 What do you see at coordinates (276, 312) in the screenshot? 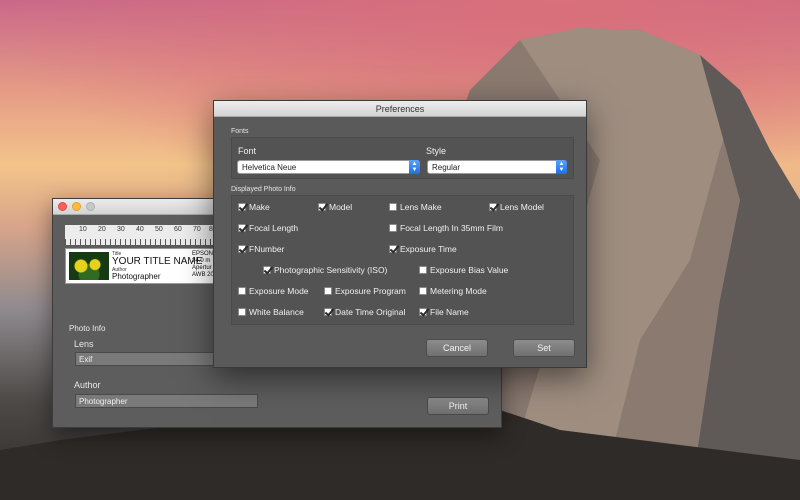
I see `checkbox-label: White Balance` at bounding box center [276, 312].